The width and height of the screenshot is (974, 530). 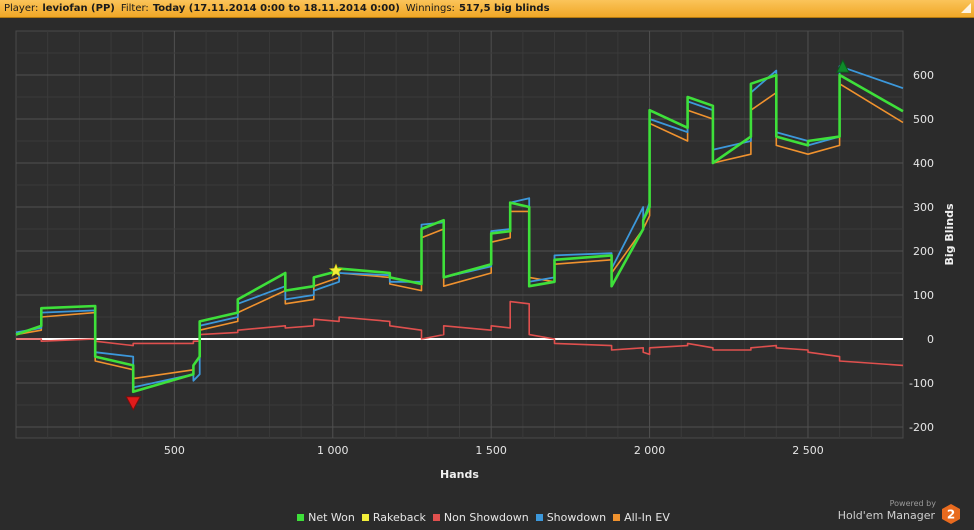 What do you see at coordinates (459, 474) in the screenshot?
I see `x-axis-title: Hands` at bounding box center [459, 474].